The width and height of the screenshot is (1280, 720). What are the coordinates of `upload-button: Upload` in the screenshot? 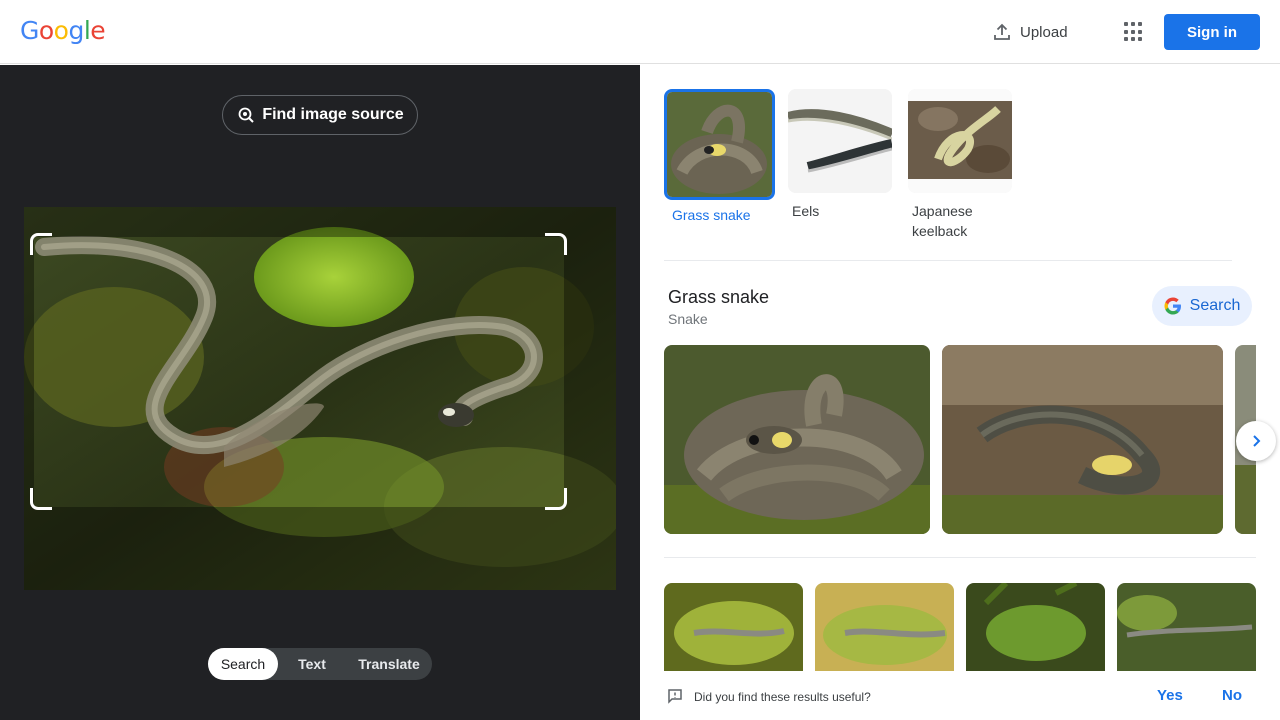 It's located at (1030, 32).